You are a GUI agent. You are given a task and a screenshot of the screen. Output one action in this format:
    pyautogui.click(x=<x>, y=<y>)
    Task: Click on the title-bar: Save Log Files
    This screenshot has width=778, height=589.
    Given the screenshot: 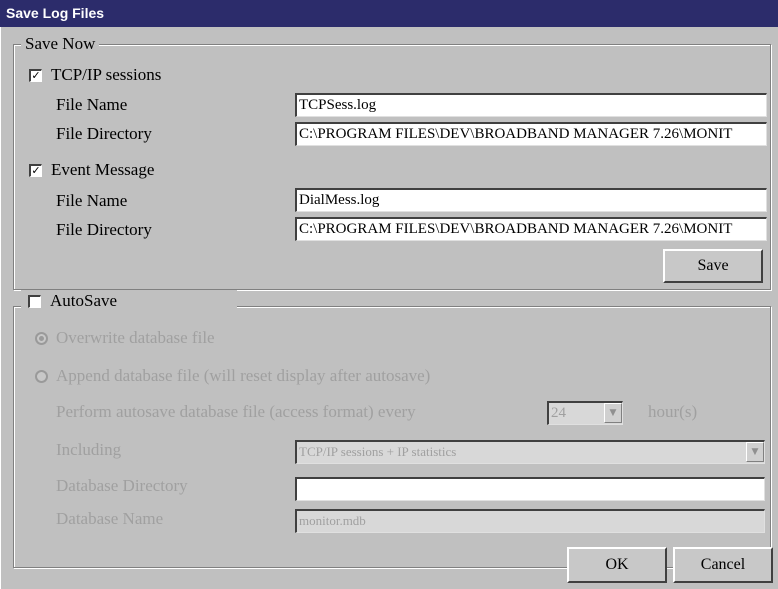 What is the action you would take?
    pyautogui.click(x=389, y=13)
    